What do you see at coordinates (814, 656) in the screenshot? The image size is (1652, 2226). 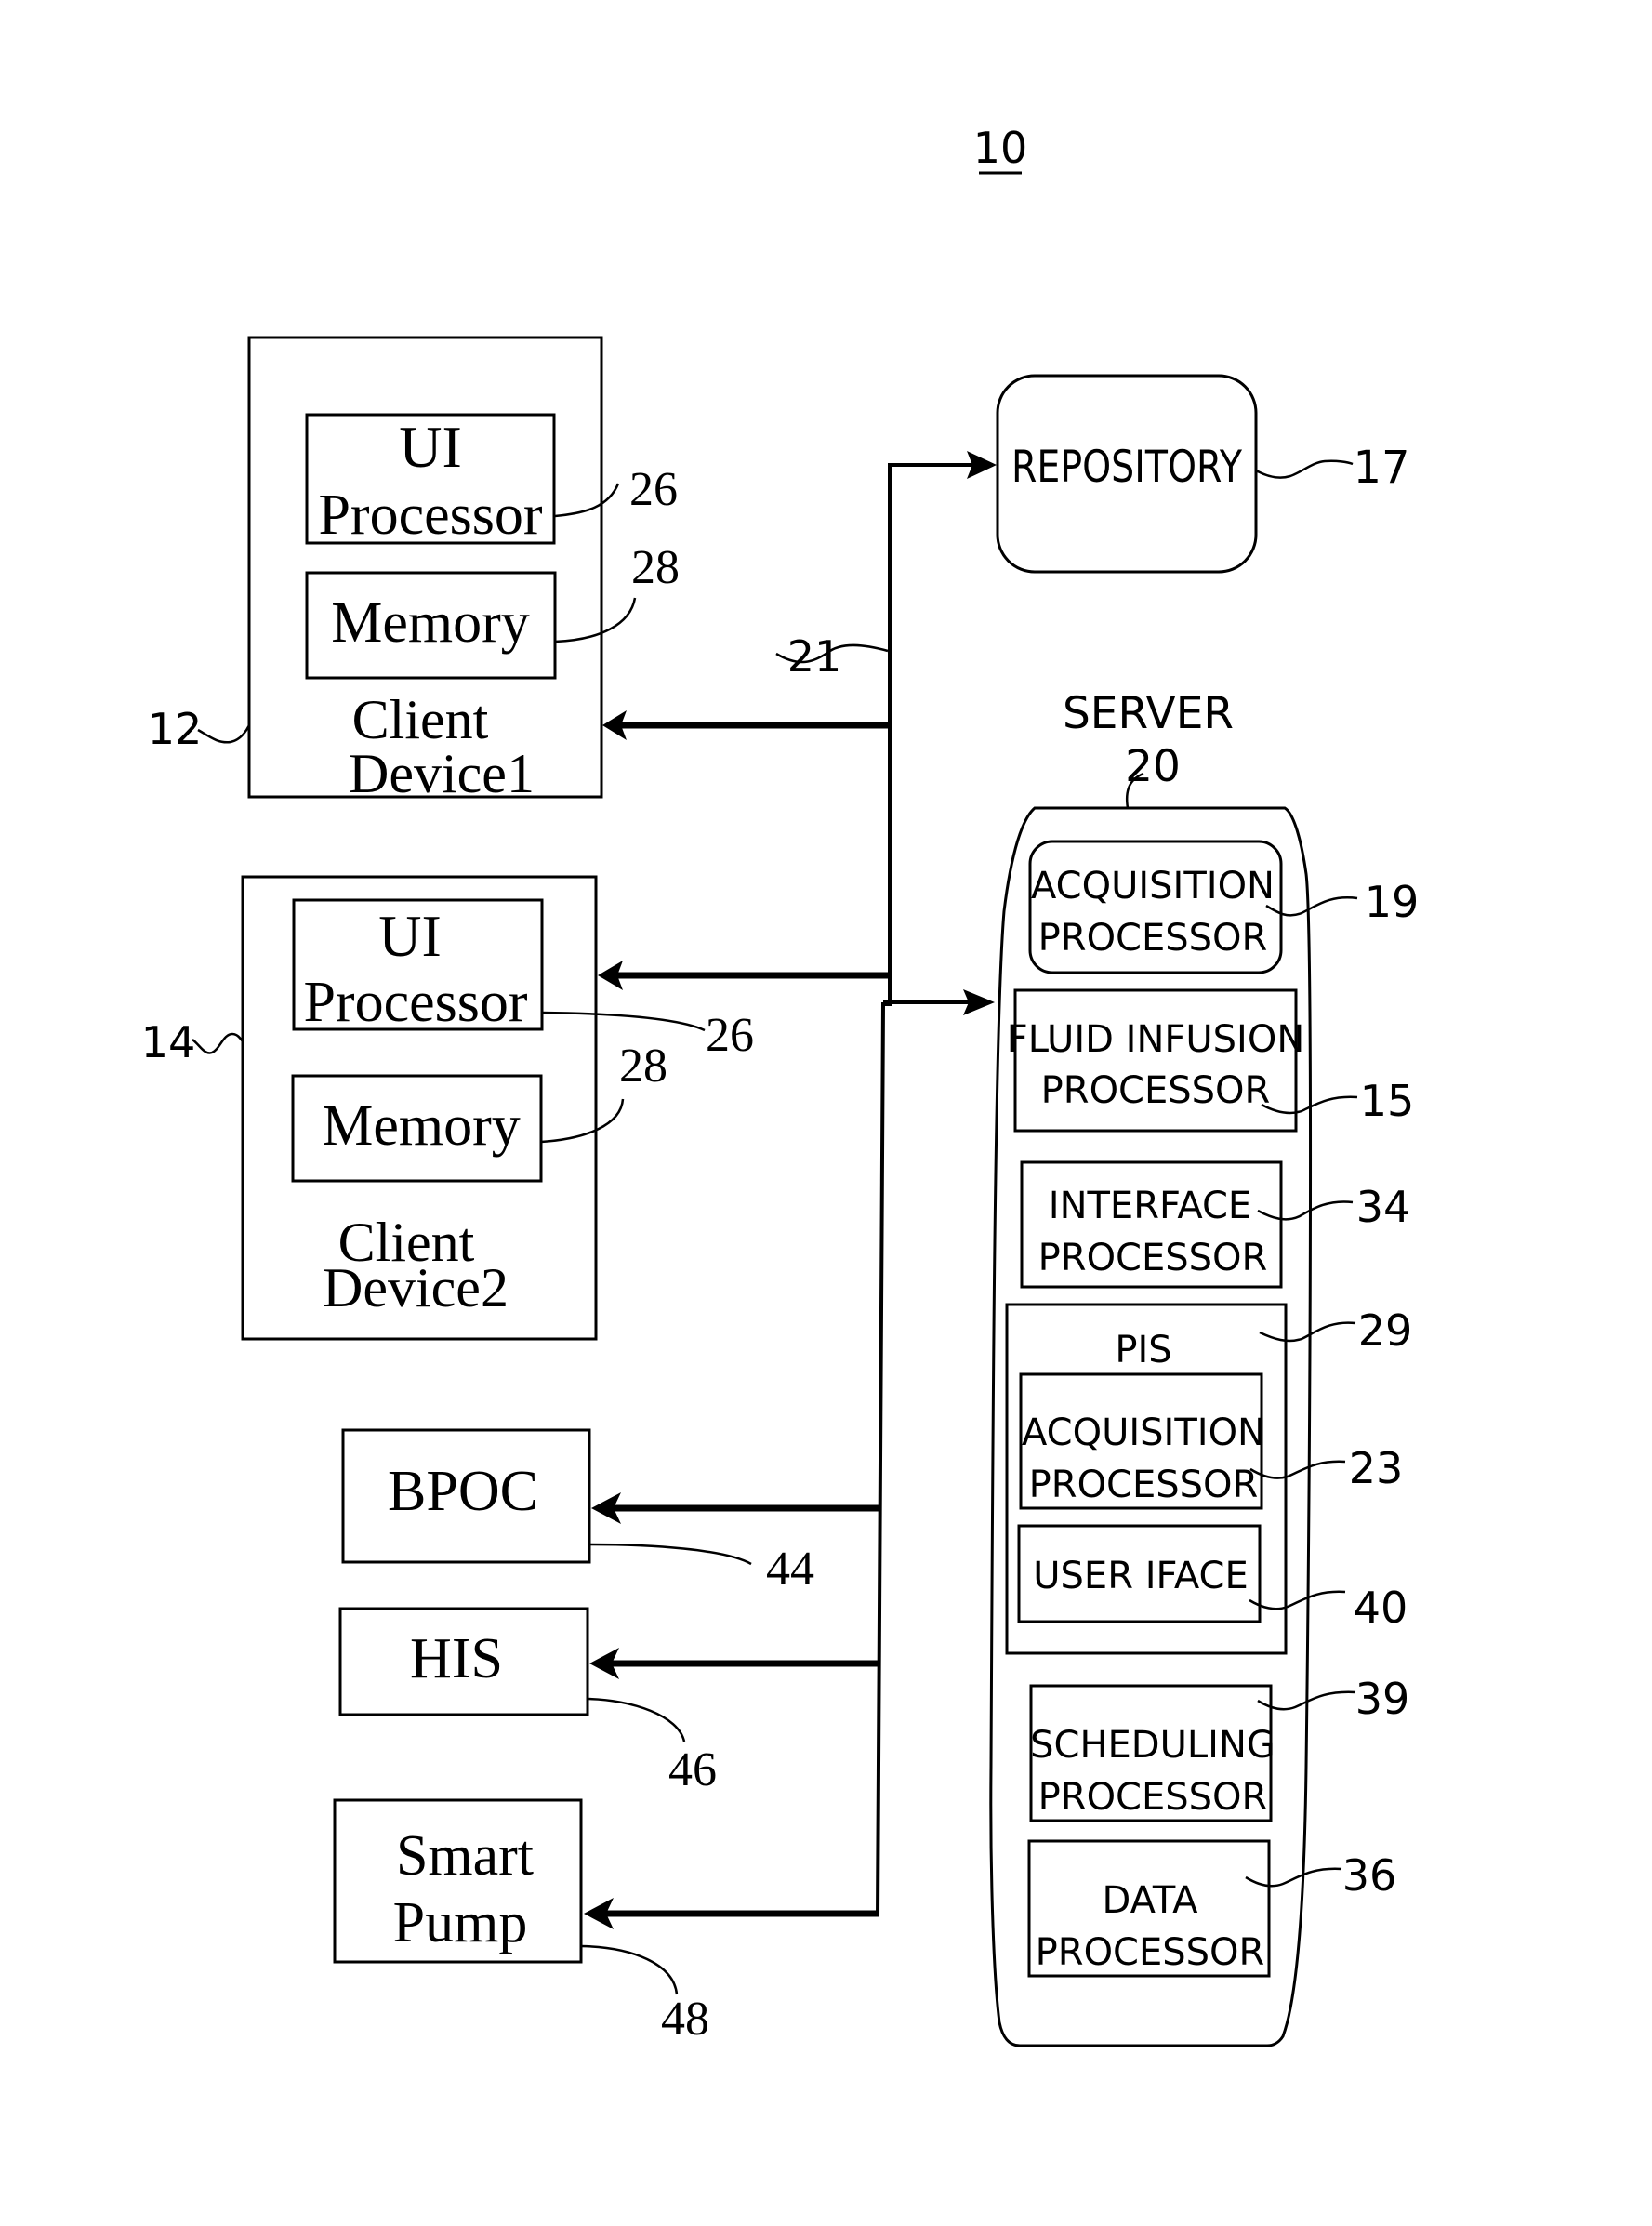 I see `bus-ref-label: 21` at bounding box center [814, 656].